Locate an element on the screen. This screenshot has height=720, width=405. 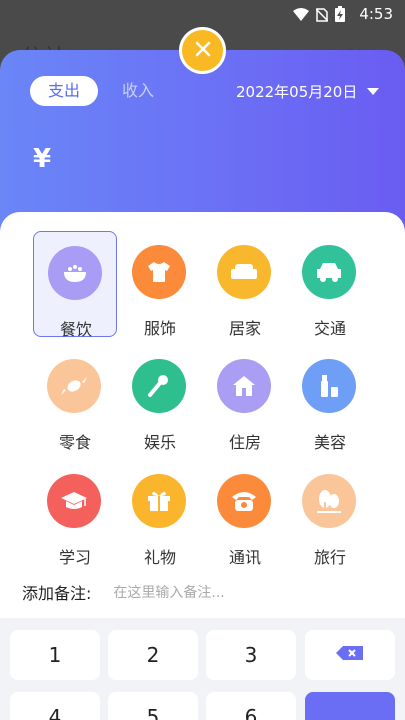
type-tabs: 支出 收入 is located at coordinates (101, 91).